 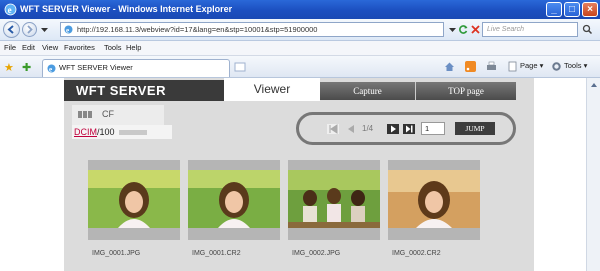 What do you see at coordinates (300, 67) in the screenshot?
I see `tab-bar: ★ ✚ e WFT SERVER Viewer Page ▾ Tools ▾` at bounding box center [300, 67].